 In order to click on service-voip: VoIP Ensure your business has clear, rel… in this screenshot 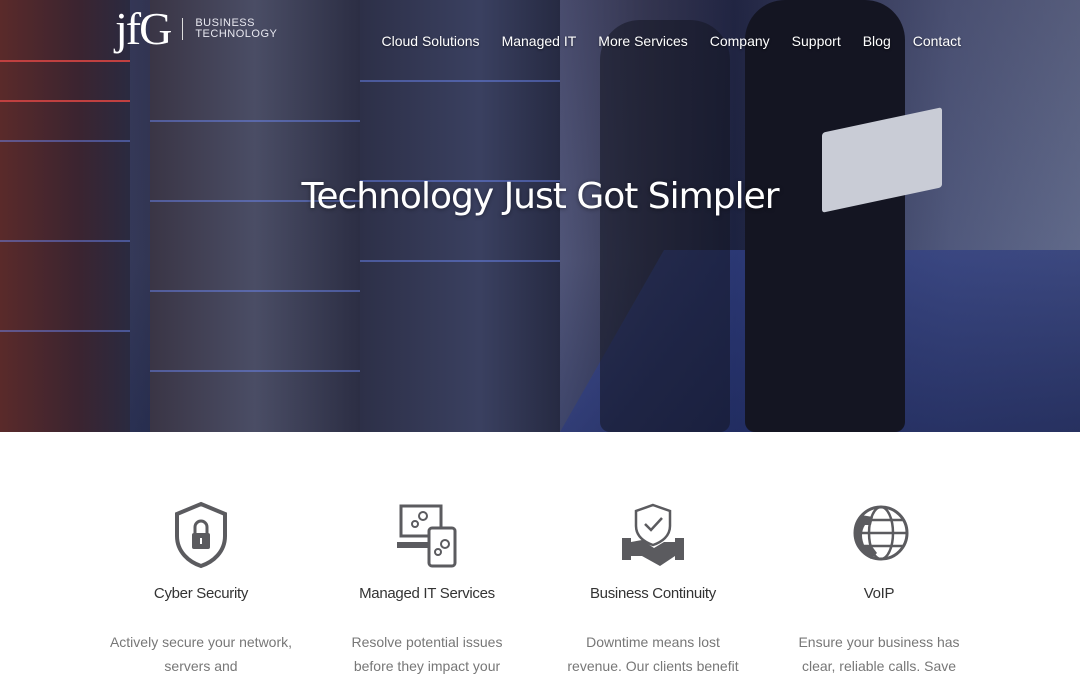, I will do `click(879, 586)`.